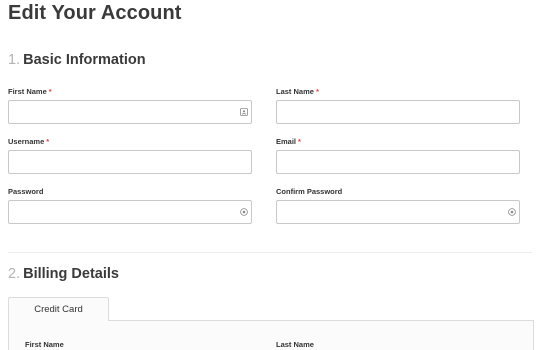  What do you see at coordinates (26, 191) in the screenshot?
I see `password-label: Password` at bounding box center [26, 191].